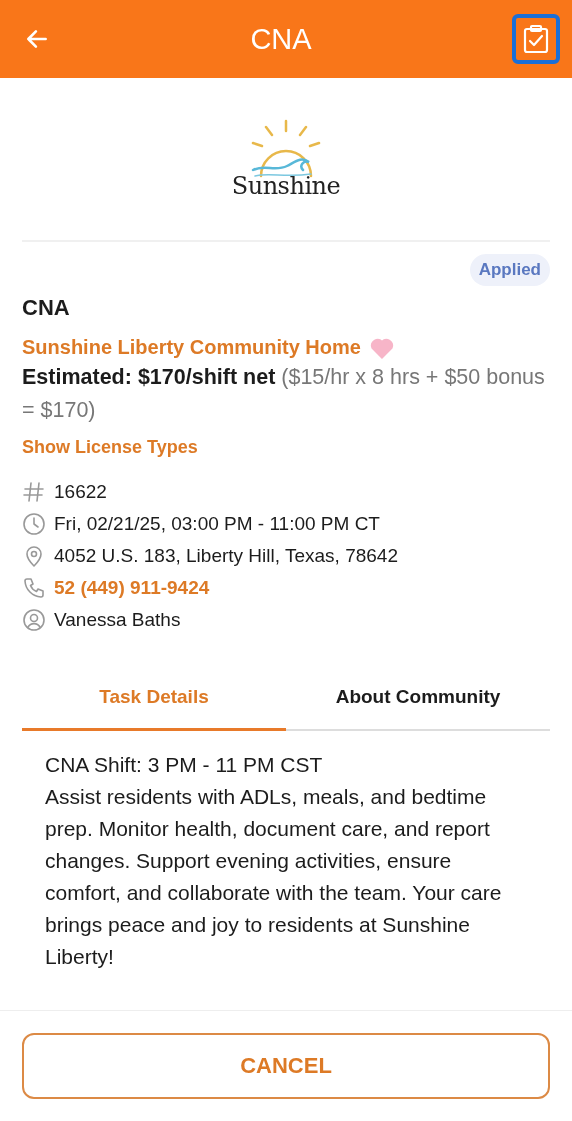 This screenshot has width=572, height=1121. What do you see at coordinates (191, 347) in the screenshot?
I see `community-name: Sunshine Liberty Community Home` at bounding box center [191, 347].